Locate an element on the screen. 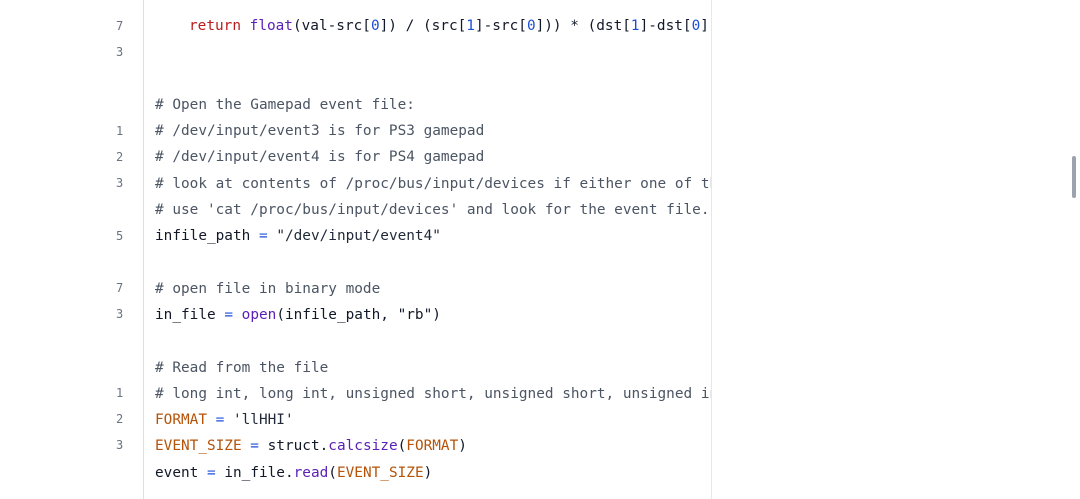 The width and height of the screenshot is (1080, 499). code-line-in-file-open: in_file = open(infile_path, "rb") is located at coordinates (298, 315).